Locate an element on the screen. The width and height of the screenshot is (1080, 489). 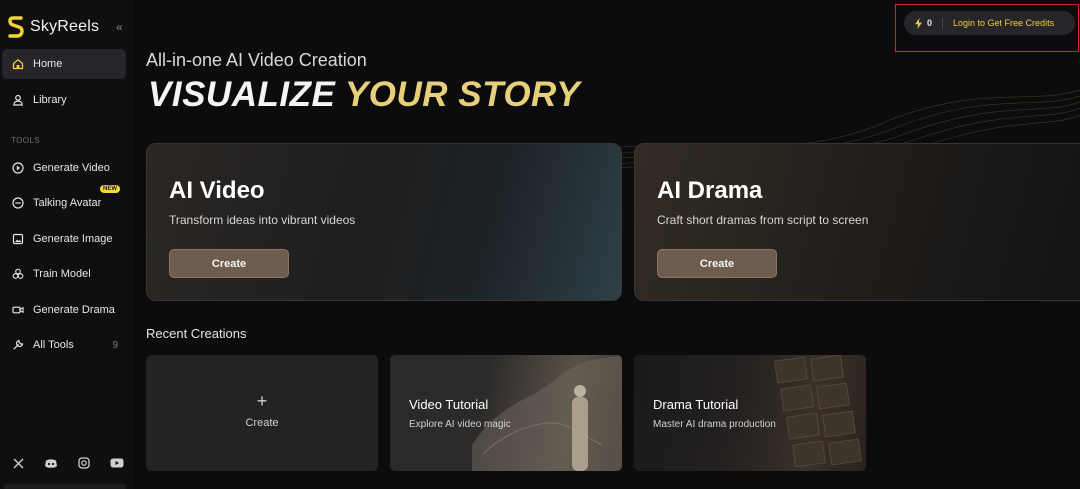
youtube-icon is located at coordinates (117, 463).